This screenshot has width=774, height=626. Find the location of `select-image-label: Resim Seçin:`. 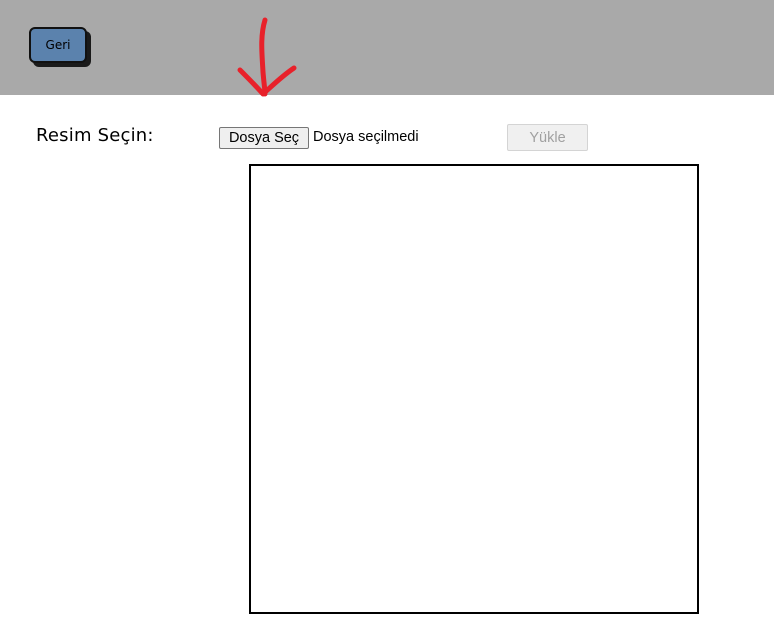

select-image-label: Resim Seçin: is located at coordinates (95, 135).